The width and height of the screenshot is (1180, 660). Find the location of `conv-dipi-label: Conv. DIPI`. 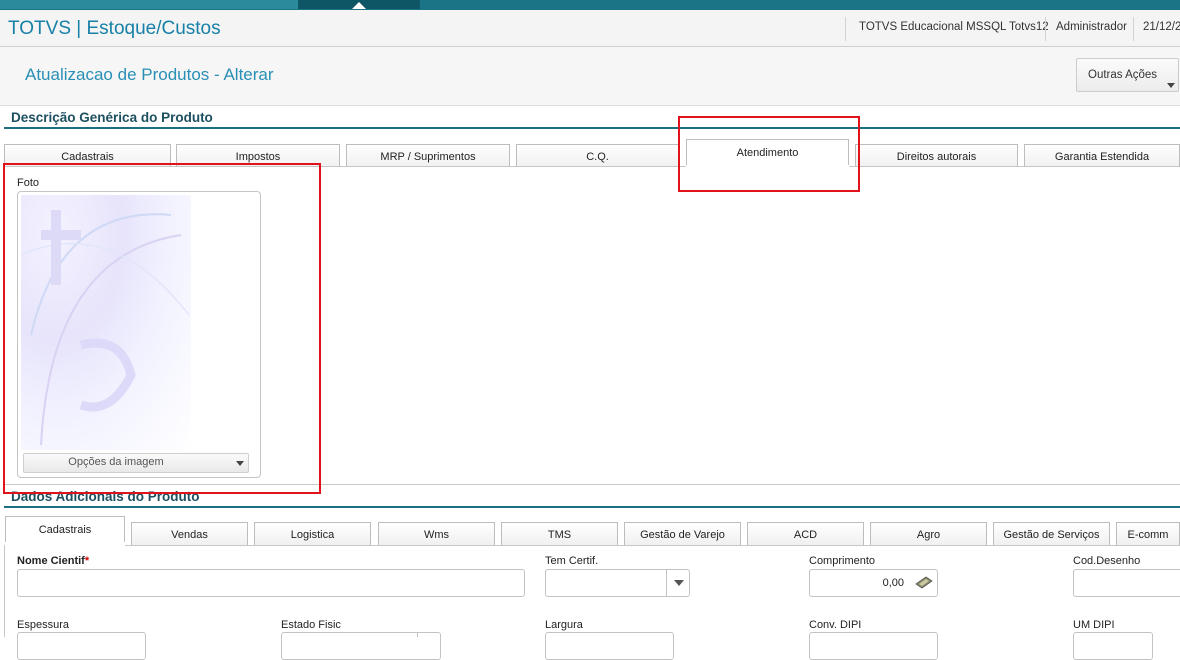

conv-dipi-label: Conv. DIPI is located at coordinates (835, 625).